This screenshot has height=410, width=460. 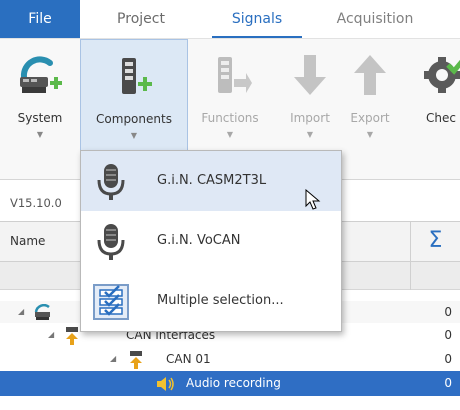 What do you see at coordinates (40, 19) in the screenshot?
I see `tab-file: File` at bounding box center [40, 19].